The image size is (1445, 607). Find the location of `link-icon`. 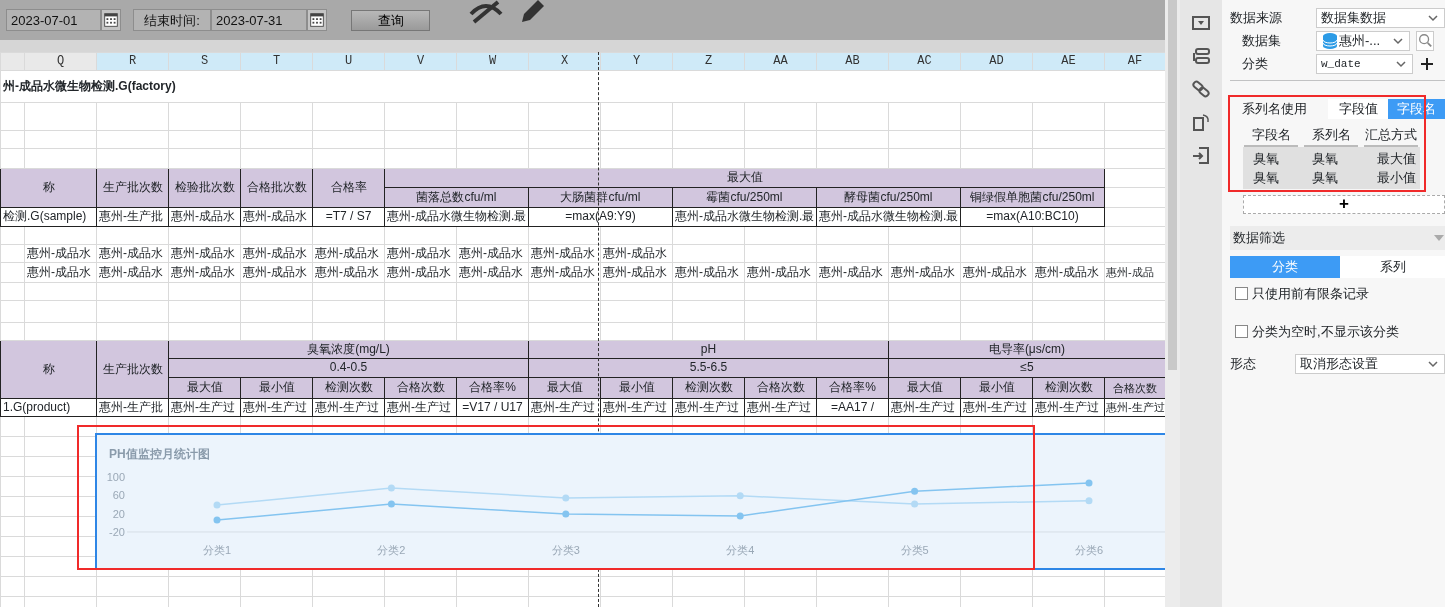

link-icon is located at coordinates (1201, 89).